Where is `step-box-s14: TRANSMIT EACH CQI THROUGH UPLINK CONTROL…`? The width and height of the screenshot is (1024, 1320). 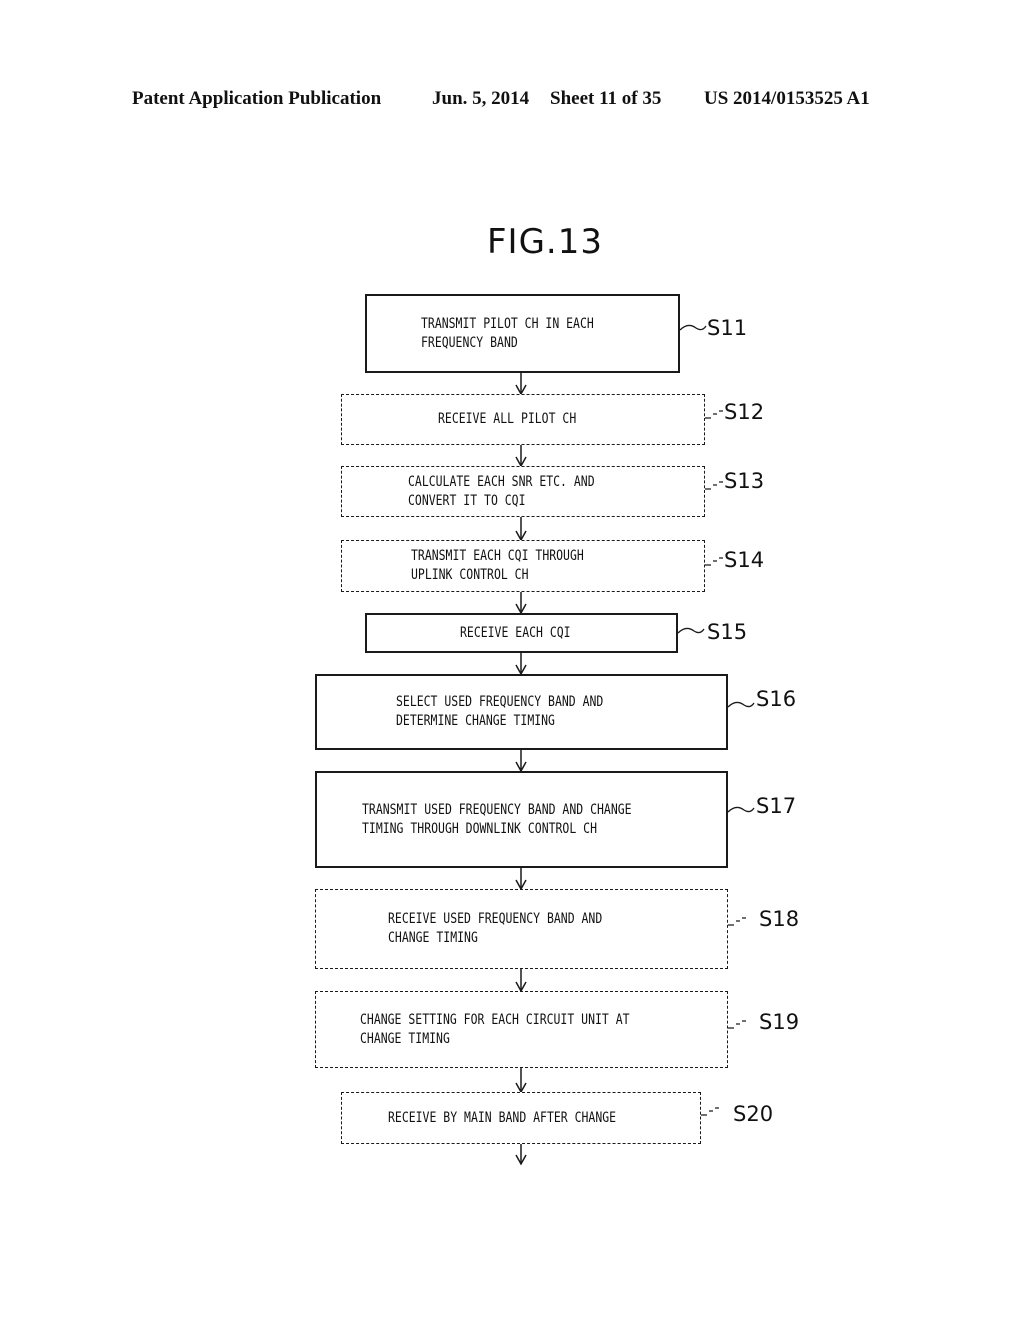
step-box-s14: TRANSMIT EACH CQI THROUGH UPLINK CONTROL… is located at coordinates (523, 566).